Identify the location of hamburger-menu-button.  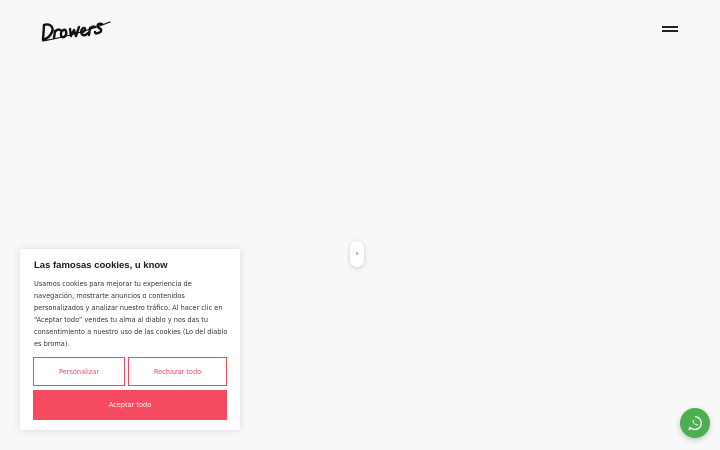
(670, 29).